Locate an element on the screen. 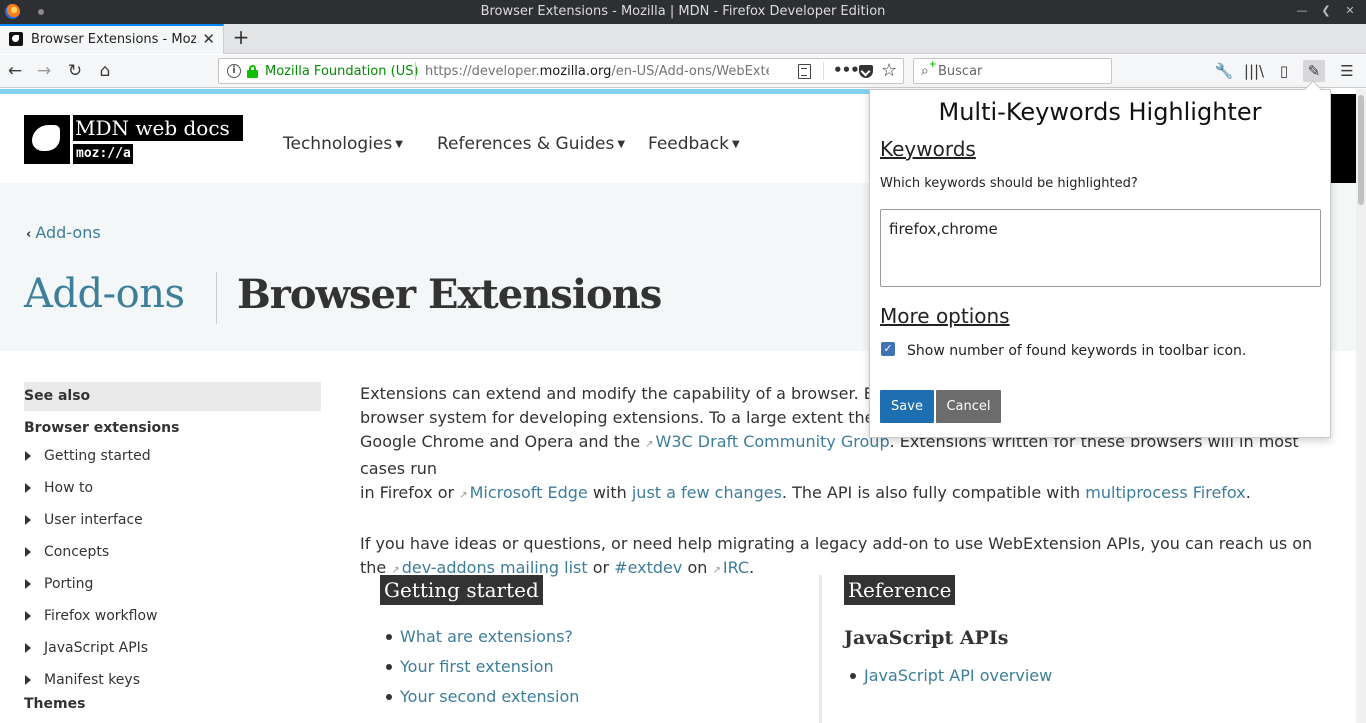 Image resolution: width=1366 pixels, height=723 pixels. nav-references-guides: References & Guides ▼ is located at coordinates (531, 144).